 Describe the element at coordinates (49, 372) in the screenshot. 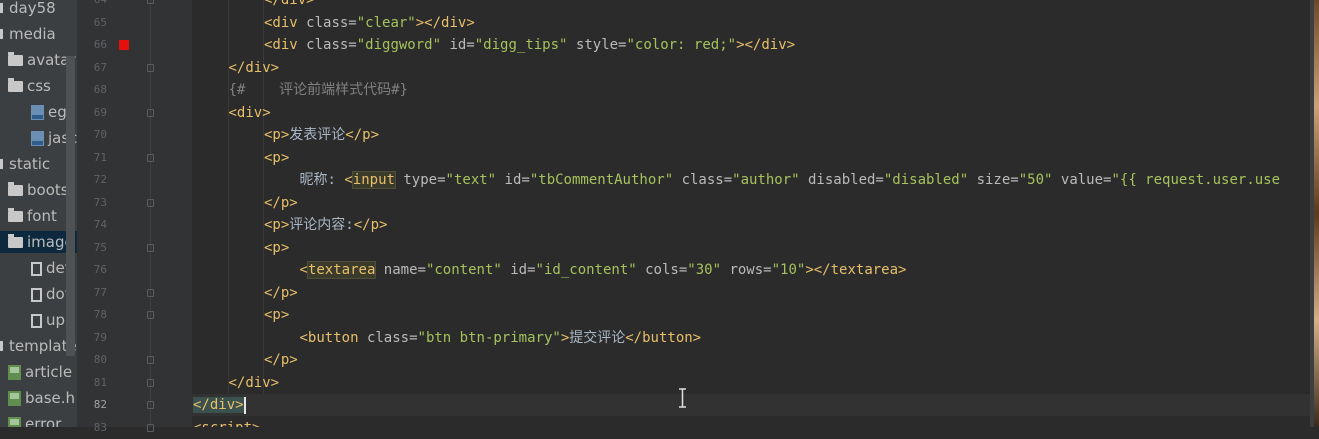

I see `tree-item-label: article` at that location.